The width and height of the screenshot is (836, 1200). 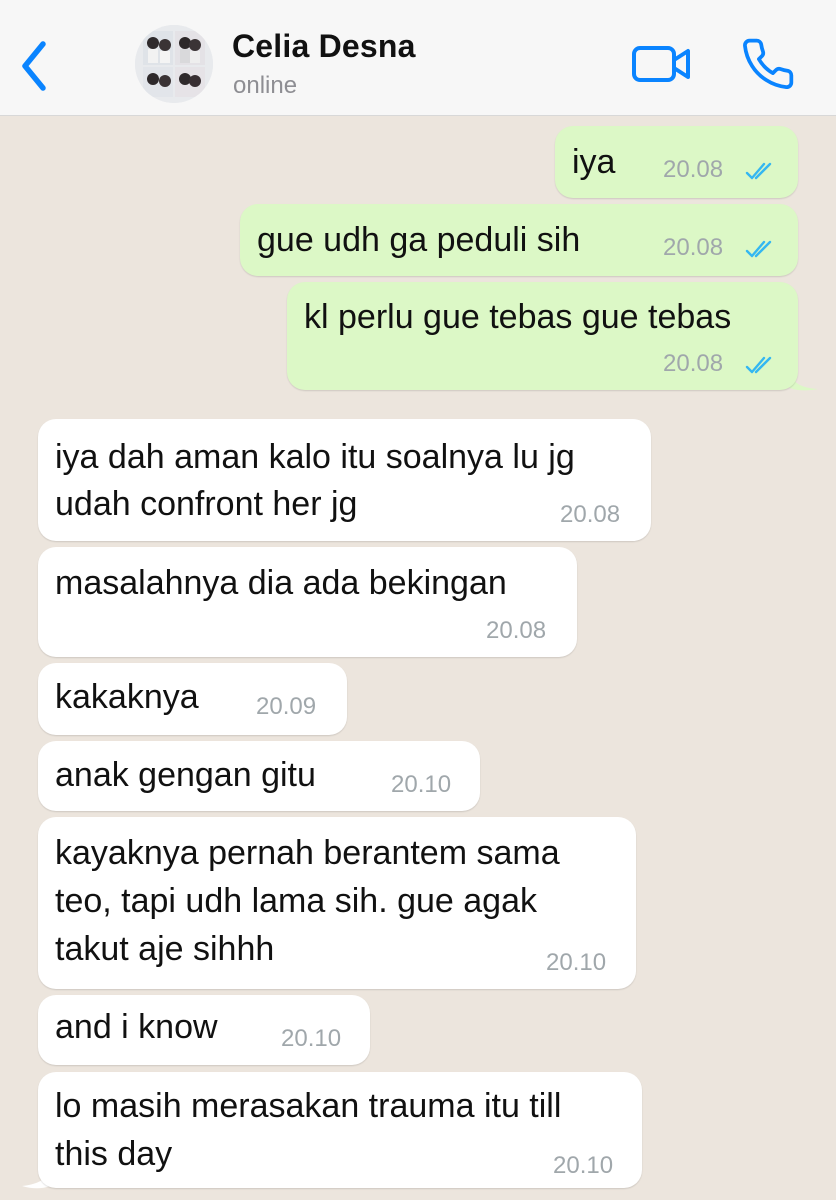 I want to click on message-text: takut aje sihhh, so click(x=165, y=949).